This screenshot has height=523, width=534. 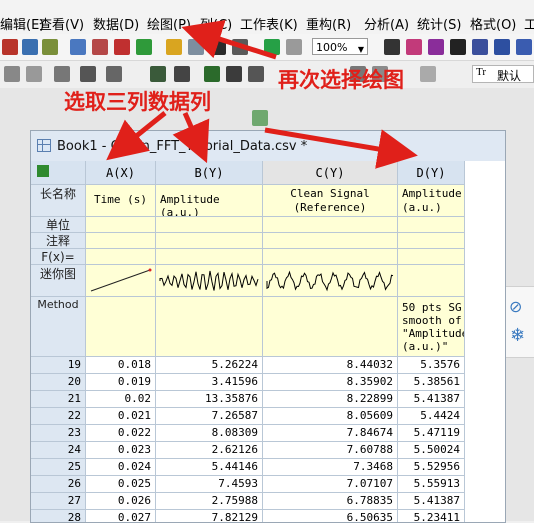 What do you see at coordinates (256, 74) in the screenshot?
I see `sort-worksheet-icon` at bounding box center [256, 74].